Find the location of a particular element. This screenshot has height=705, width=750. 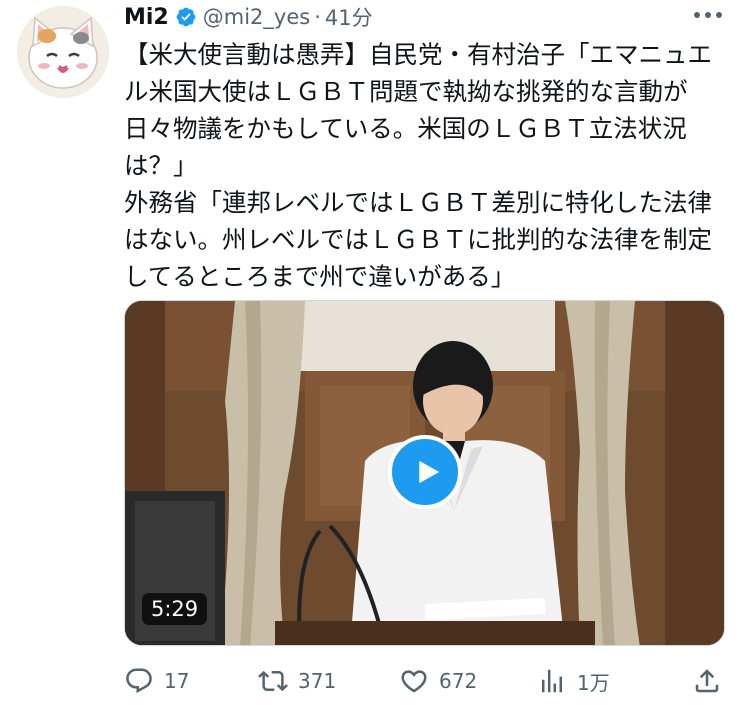

author-handle: @mi2_yes is located at coordinates (256, 17).